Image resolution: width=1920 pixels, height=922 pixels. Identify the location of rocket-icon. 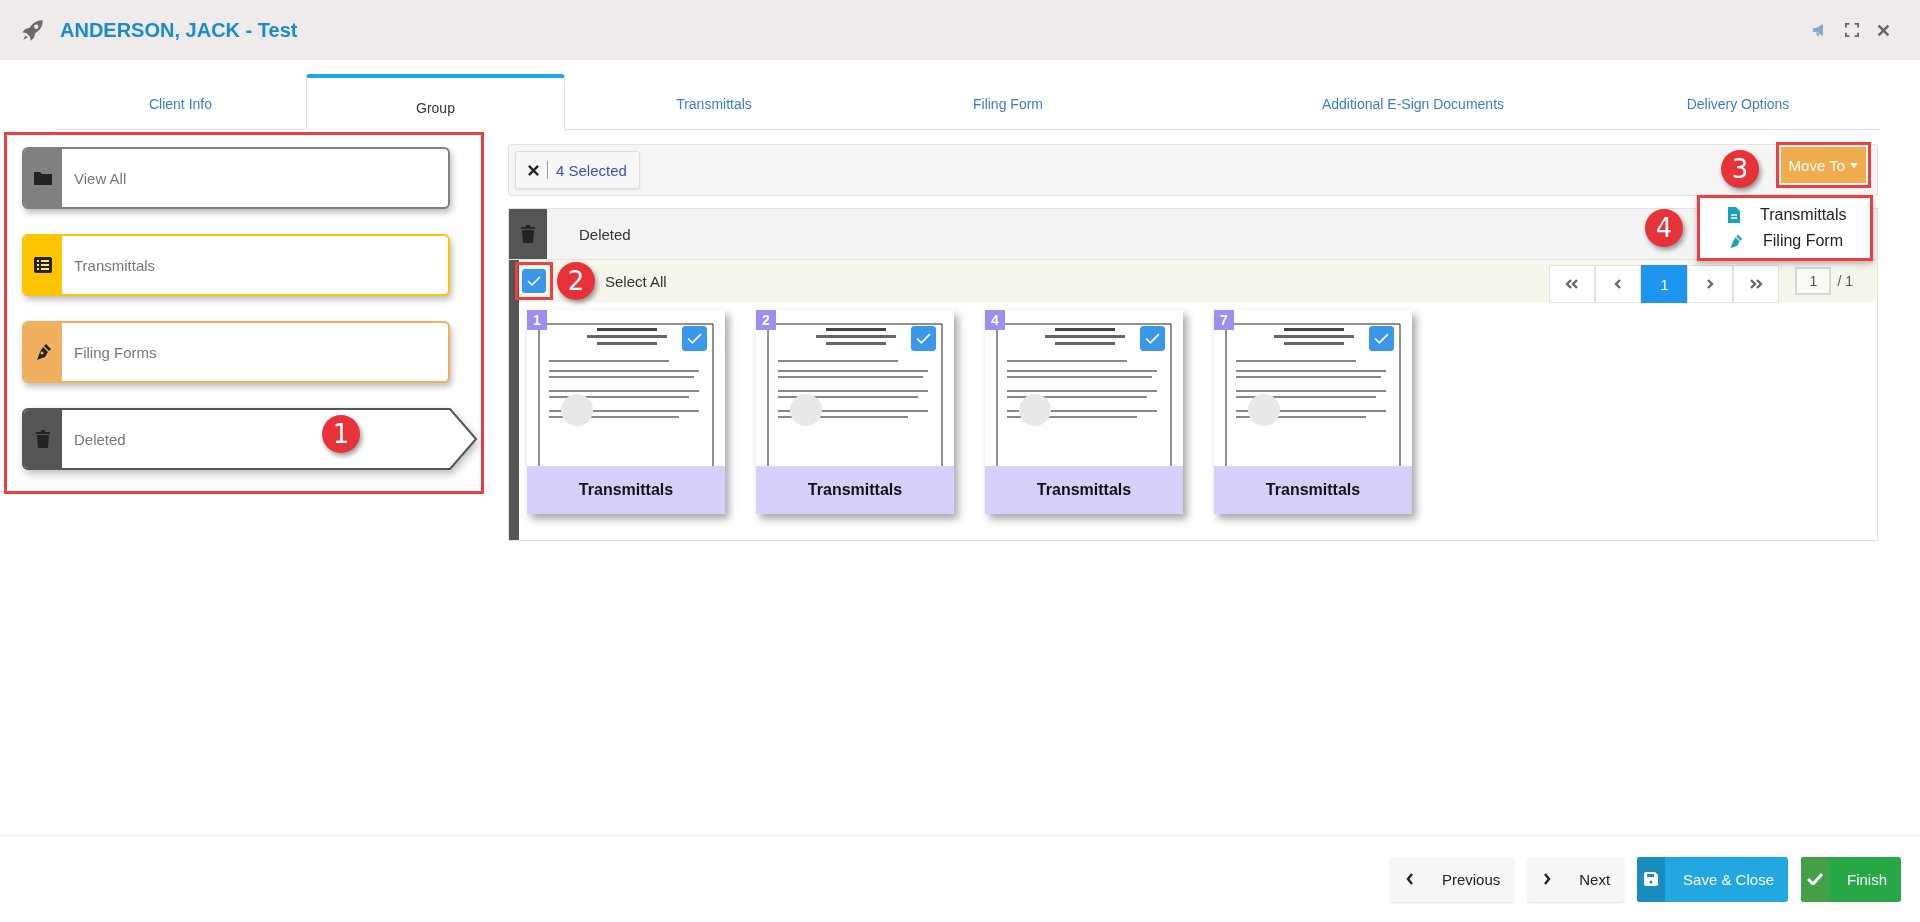
(33, 30).